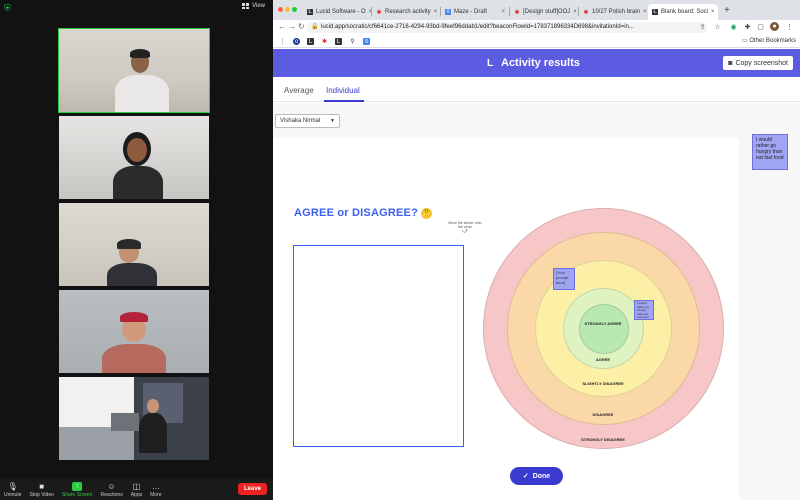 This screenshot has width=800, height=500. What do you see at coordinates (96, 443) in the screenshot?
I see `video-background` at bounding box center [96, 443].